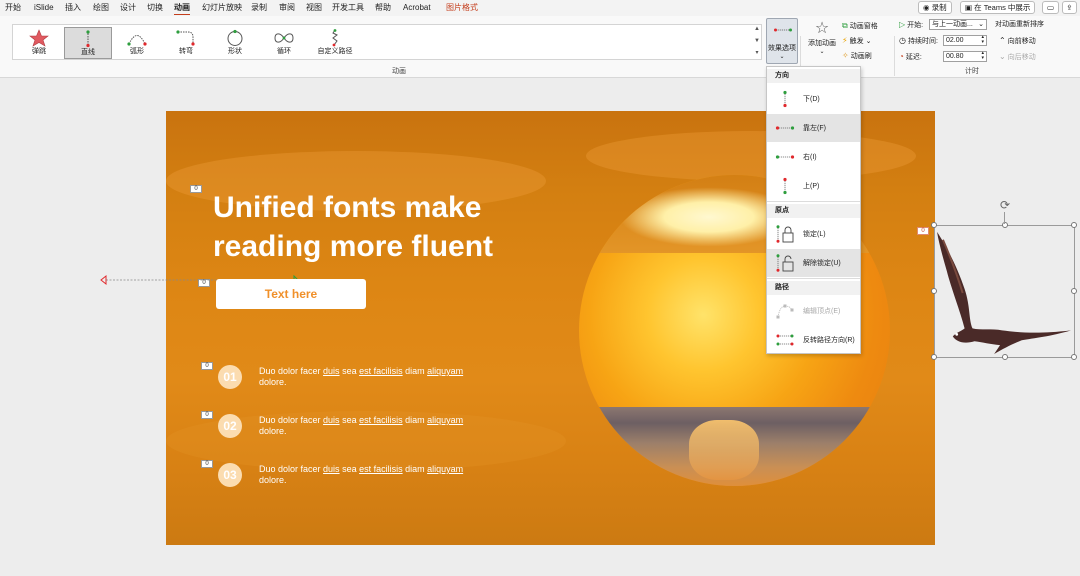  I want to click on origin-header: 原点, so click(813, 211).